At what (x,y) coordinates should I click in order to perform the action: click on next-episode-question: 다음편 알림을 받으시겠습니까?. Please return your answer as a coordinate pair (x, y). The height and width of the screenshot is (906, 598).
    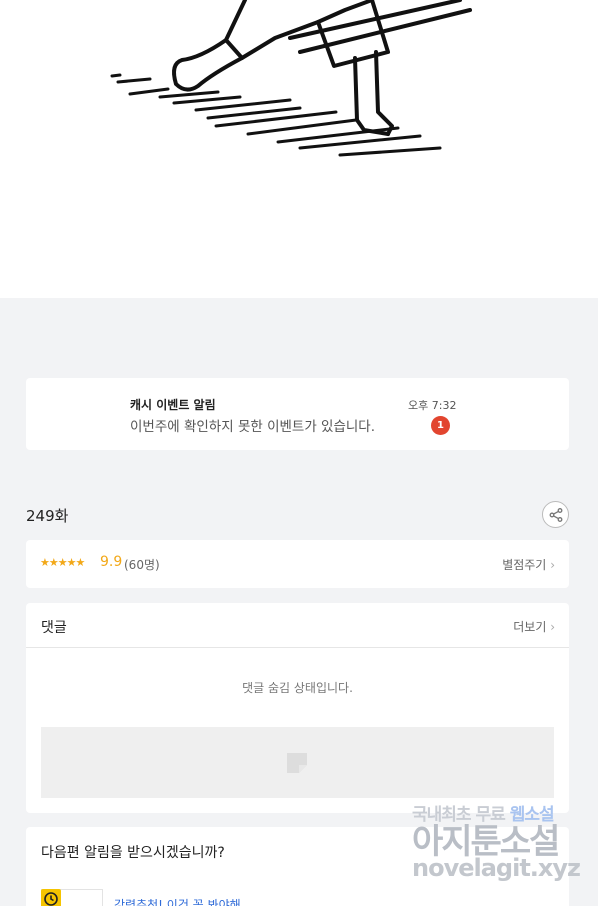
    Looking at the image, I should click on (133, 853).